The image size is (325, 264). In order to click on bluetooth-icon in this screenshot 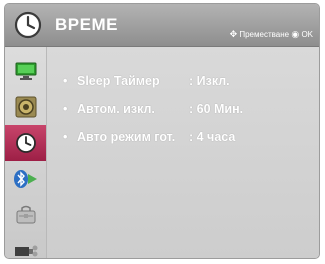, I will do `click(25, 179)`.